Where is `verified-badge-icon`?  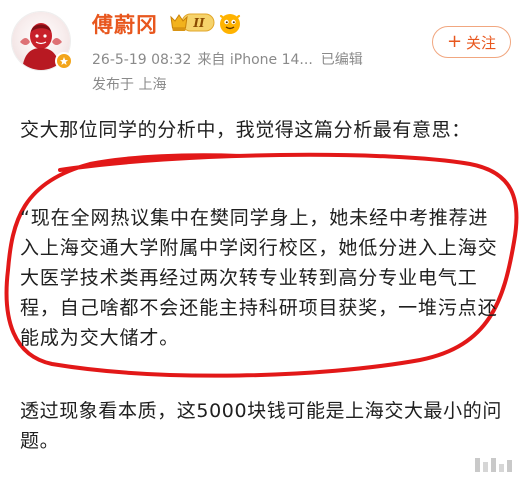
verified-badge-icon is located at coordinates (64, 61).